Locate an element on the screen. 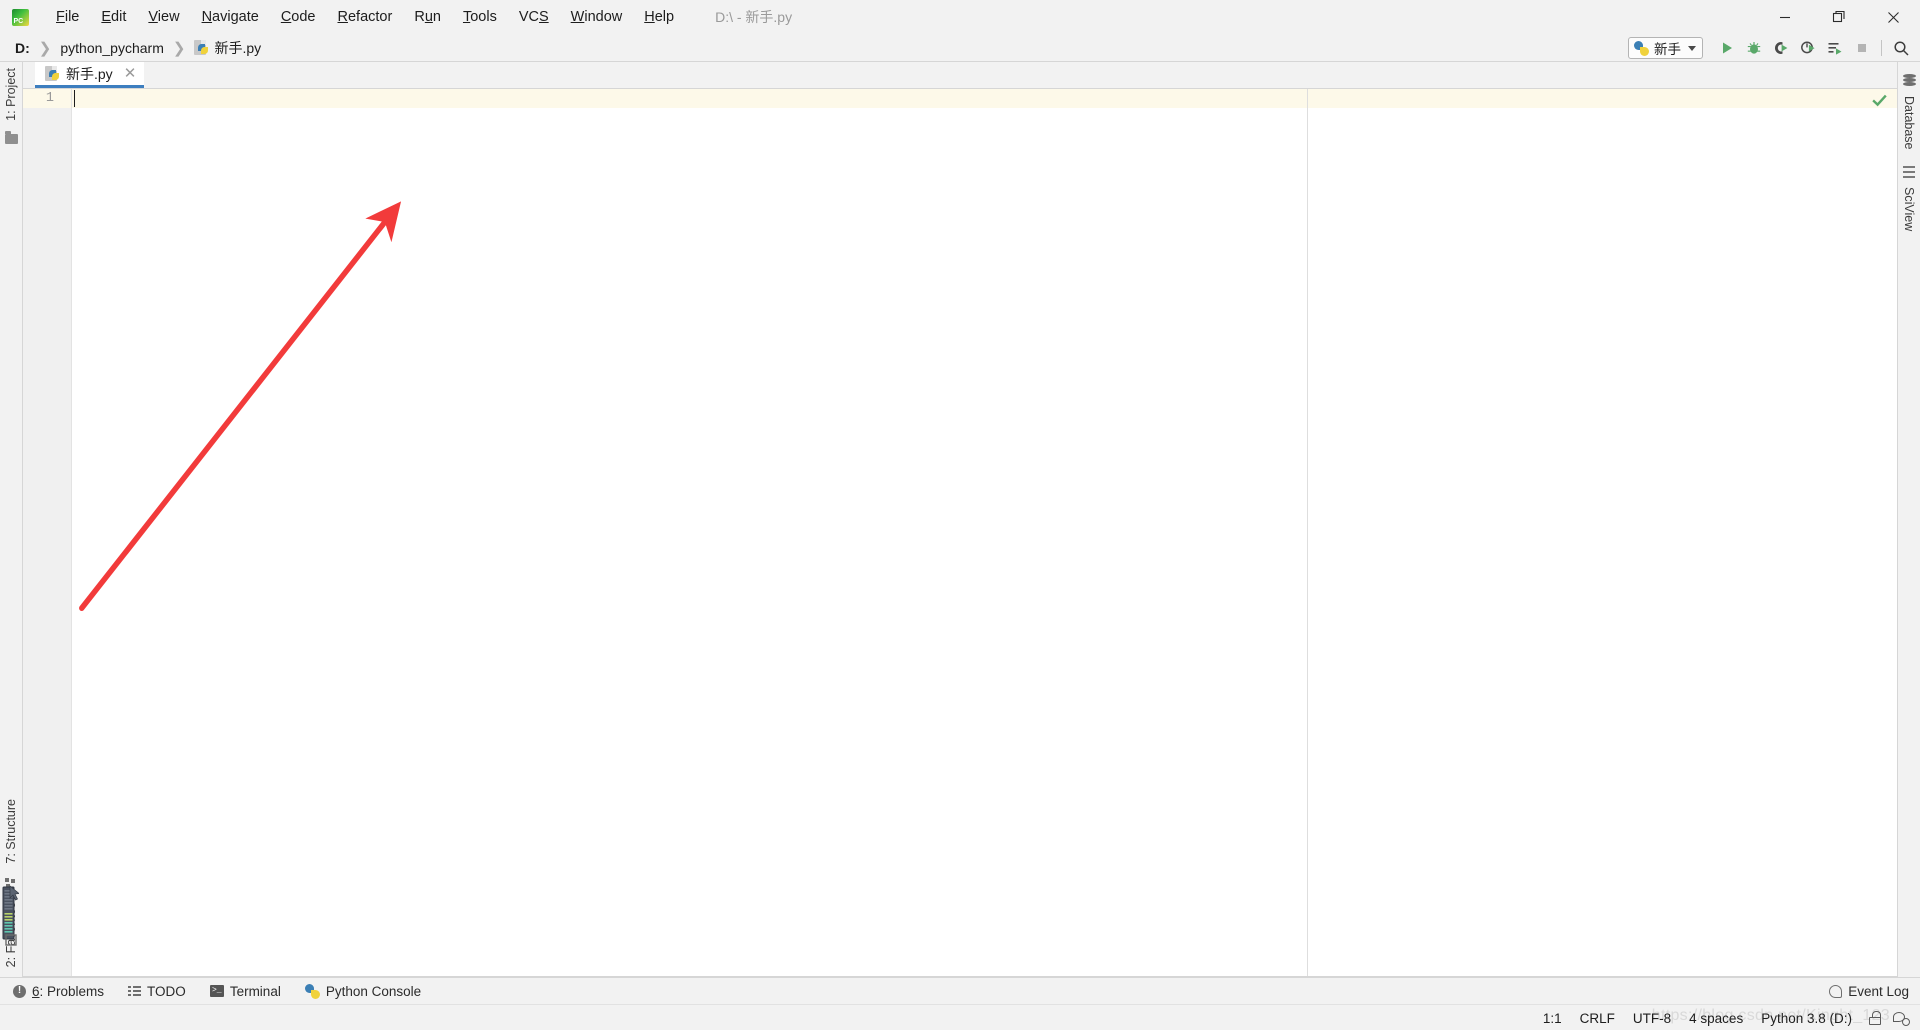  breadcrumb-label: python_pycharm is located at coordinates (112, 47).